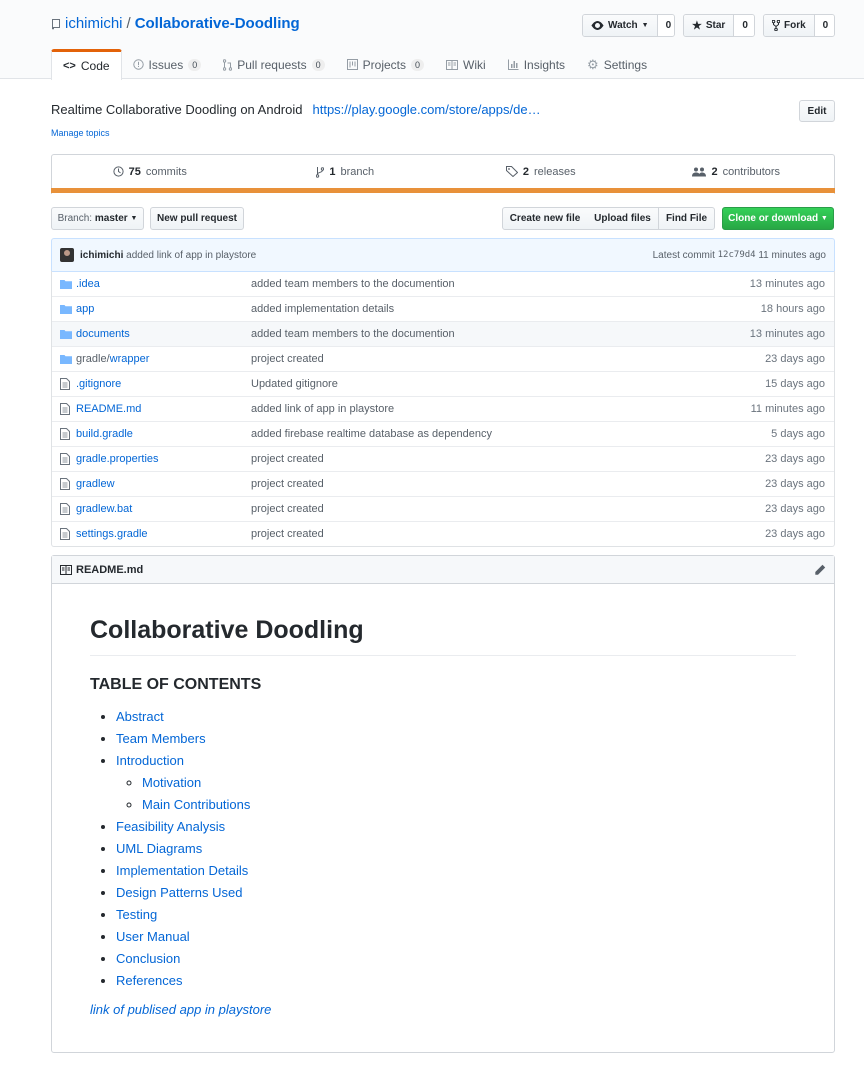  I want to click on toc-link-conclusion: Conclusion, so click(148, 958).